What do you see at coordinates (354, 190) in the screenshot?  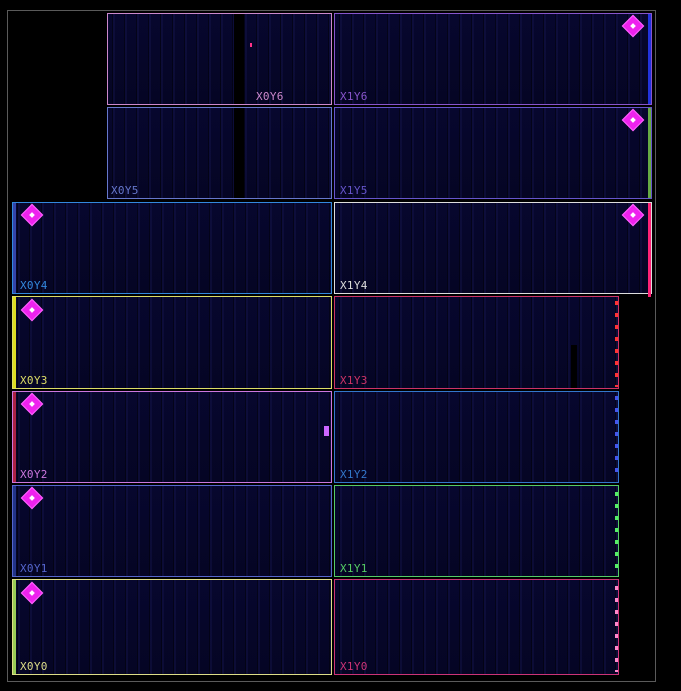 I see `region-label: X1Y5` at bounding box center [354, 190].